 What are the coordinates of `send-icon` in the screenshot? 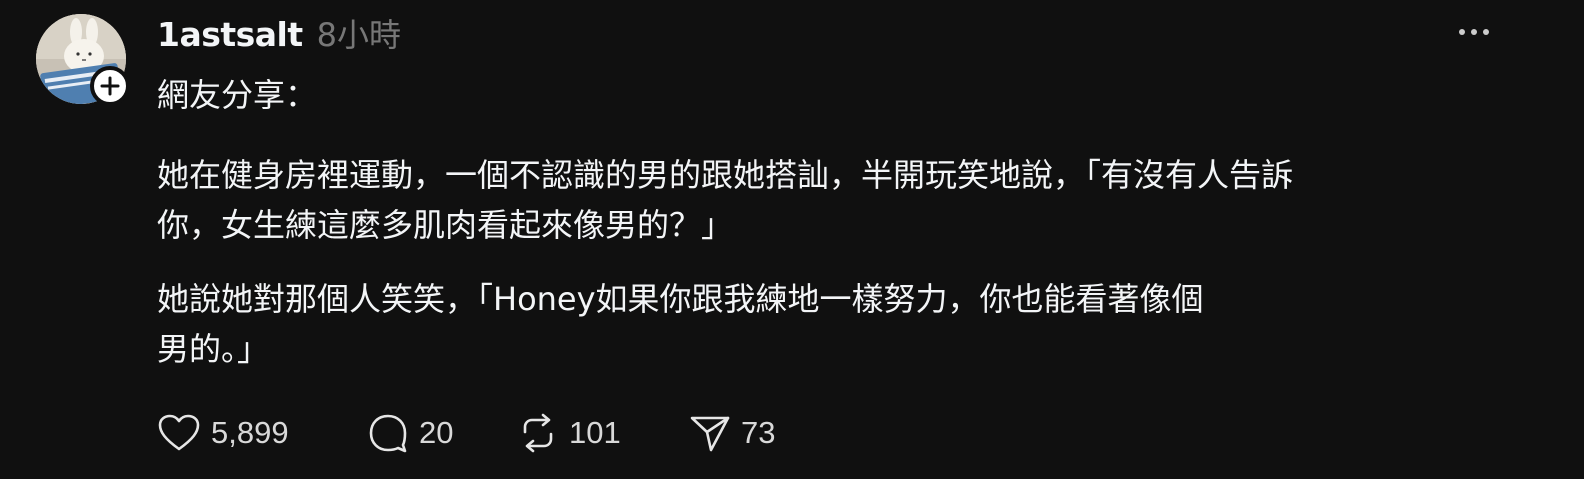 It's located at (710, 434).